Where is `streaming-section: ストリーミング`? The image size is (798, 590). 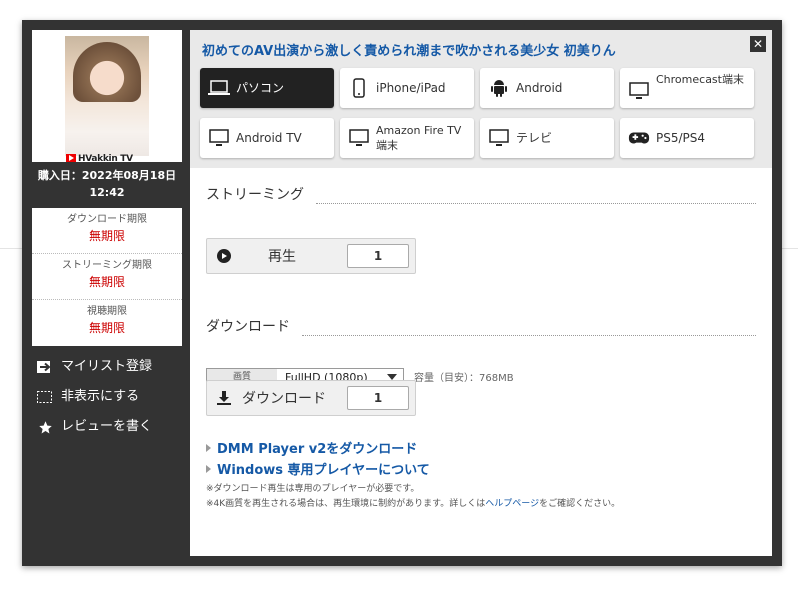 streaming-section: ストリーミング is located at coordinates (260, 194).